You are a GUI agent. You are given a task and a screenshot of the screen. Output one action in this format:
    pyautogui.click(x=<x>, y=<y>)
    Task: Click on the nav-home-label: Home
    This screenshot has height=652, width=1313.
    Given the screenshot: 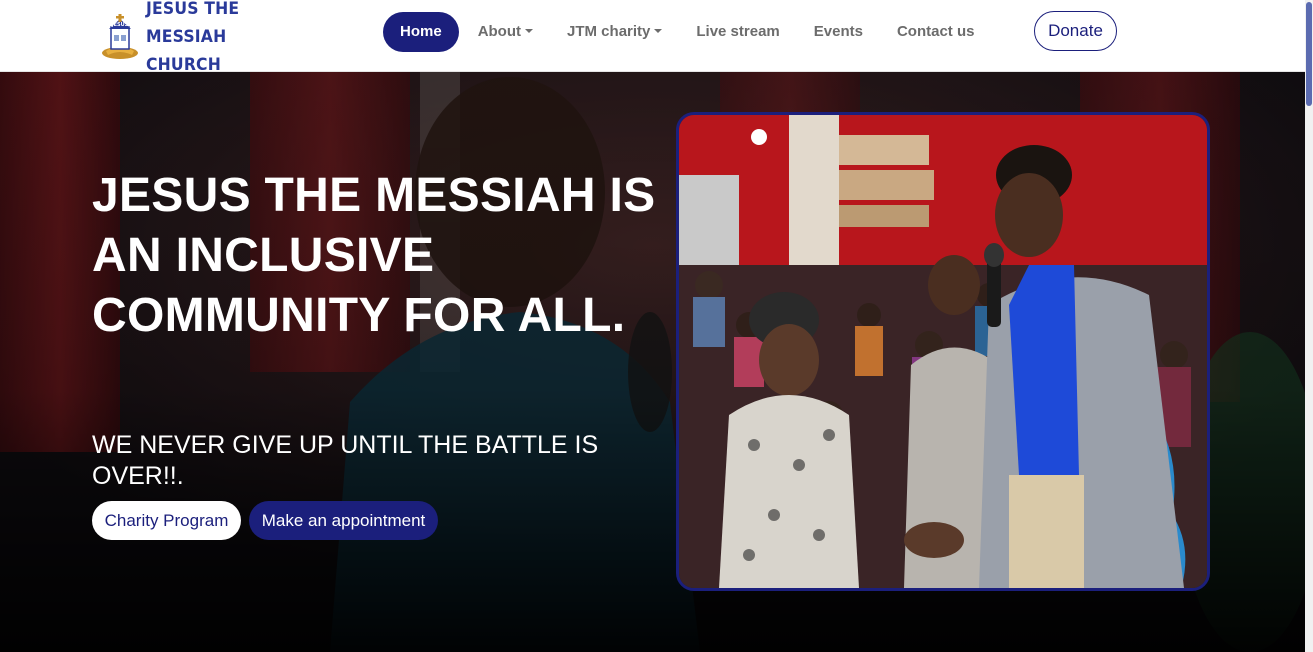 What is the action you would take?
    pyautogui.click(x=421, y=31)
    